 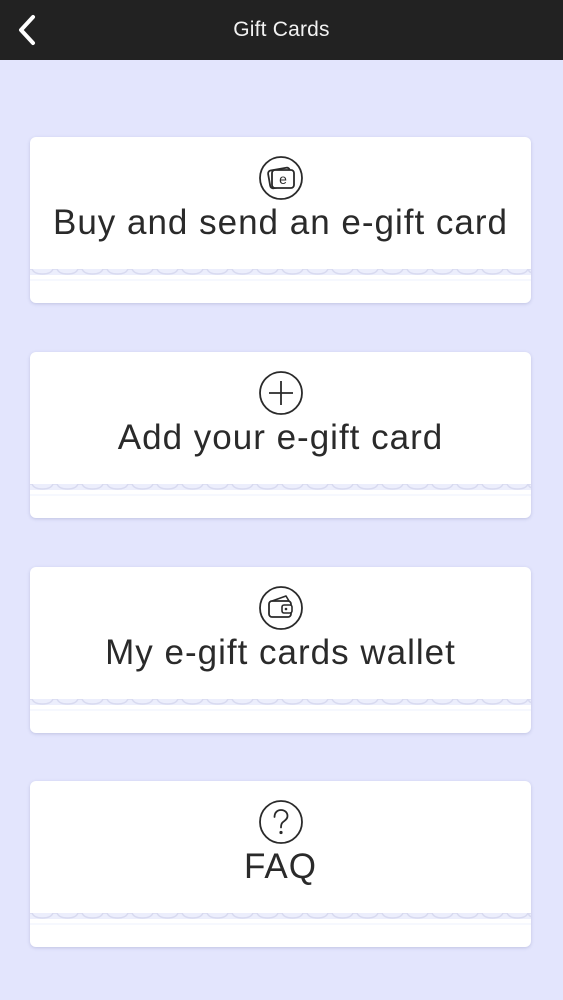 I want to click on card-label: My e-gift cards wallet, so click(x=280, y=652).